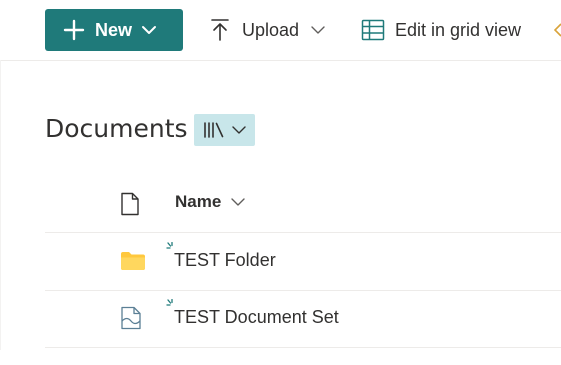  Describe the element at coordinates (131, 318) in the screenshot. I see `document-set-icon` at that location.